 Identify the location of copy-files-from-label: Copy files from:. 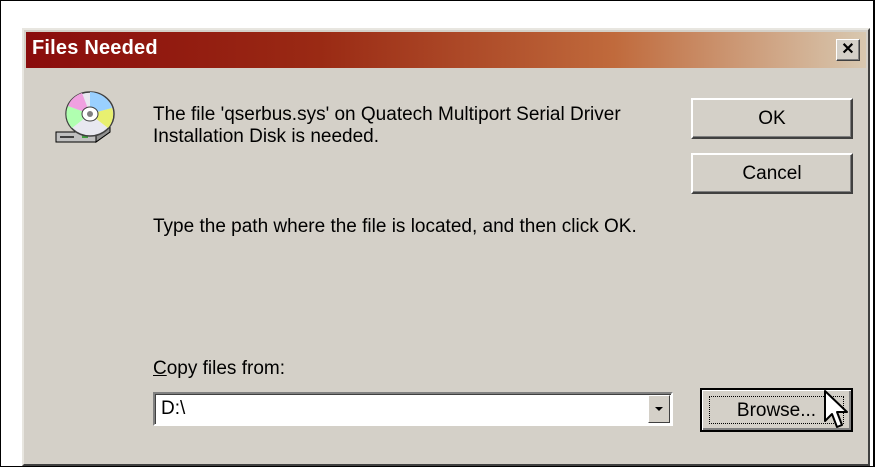
(219, 369).